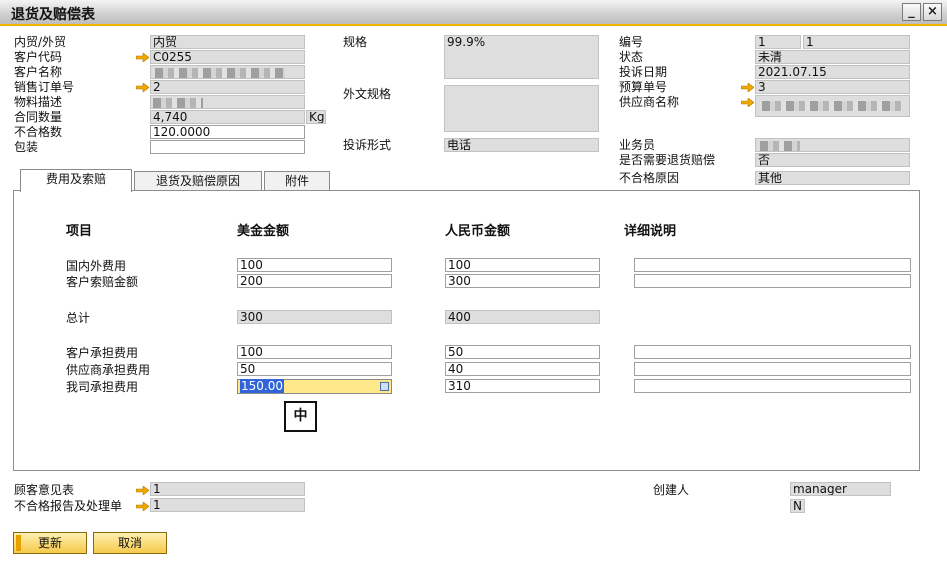  What do you see at coordinates (649, 178) in the screenshot?
I see `nonconform-reason-label: 不合格原因` at bounding box center [649, 178].